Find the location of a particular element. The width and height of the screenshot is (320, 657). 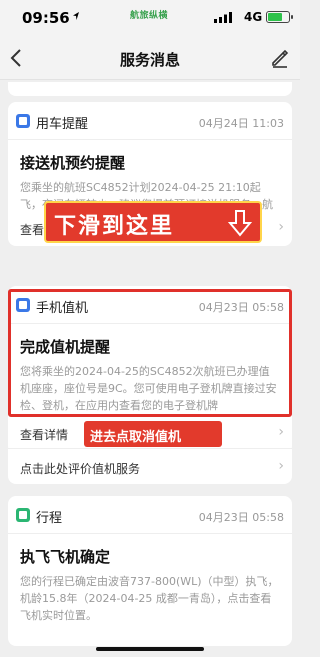

rate-checkin-link: 点击此处评价值机服务 › is located at coordinates (150, 466).